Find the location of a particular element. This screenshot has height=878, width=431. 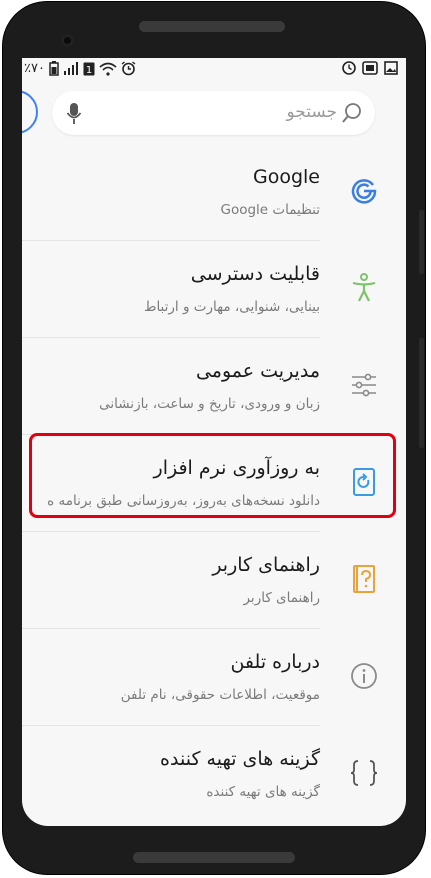

screenshot-icon is located at coordinates (370, 68).